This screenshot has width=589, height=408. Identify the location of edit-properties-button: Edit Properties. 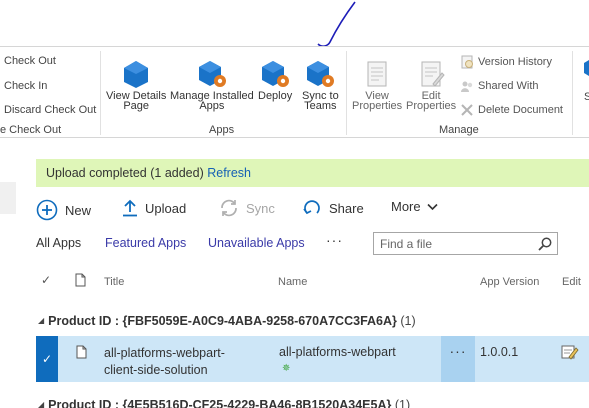
(431, 85).